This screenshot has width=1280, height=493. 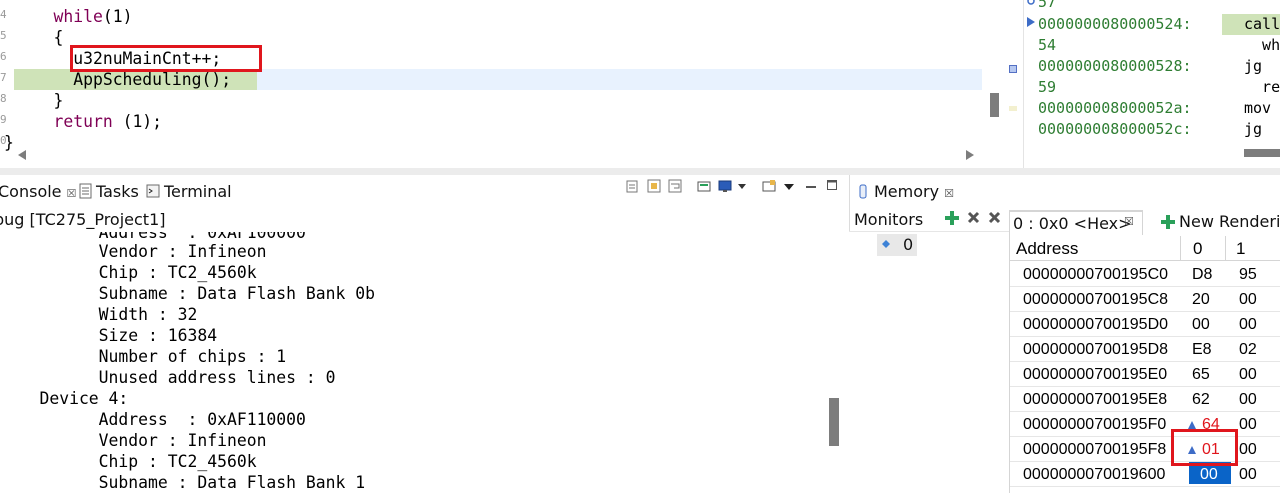 I want to click on console-line: Size : 16384, so click(x=109, y=335).